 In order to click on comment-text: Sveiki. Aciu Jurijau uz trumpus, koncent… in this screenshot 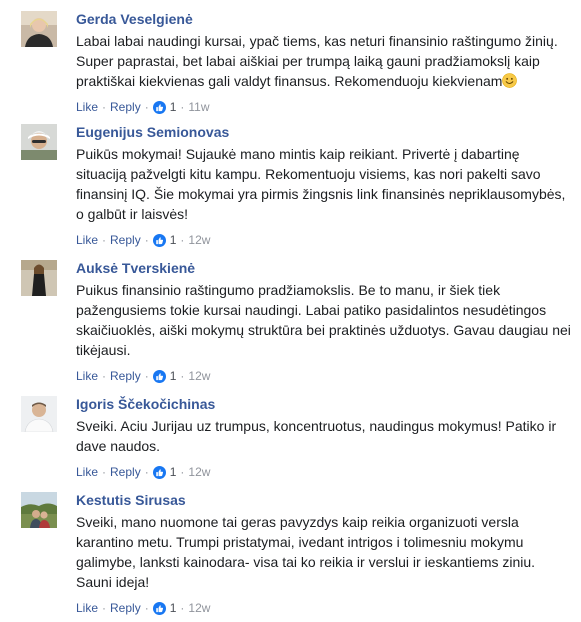, I will do `click(316, 436)`.